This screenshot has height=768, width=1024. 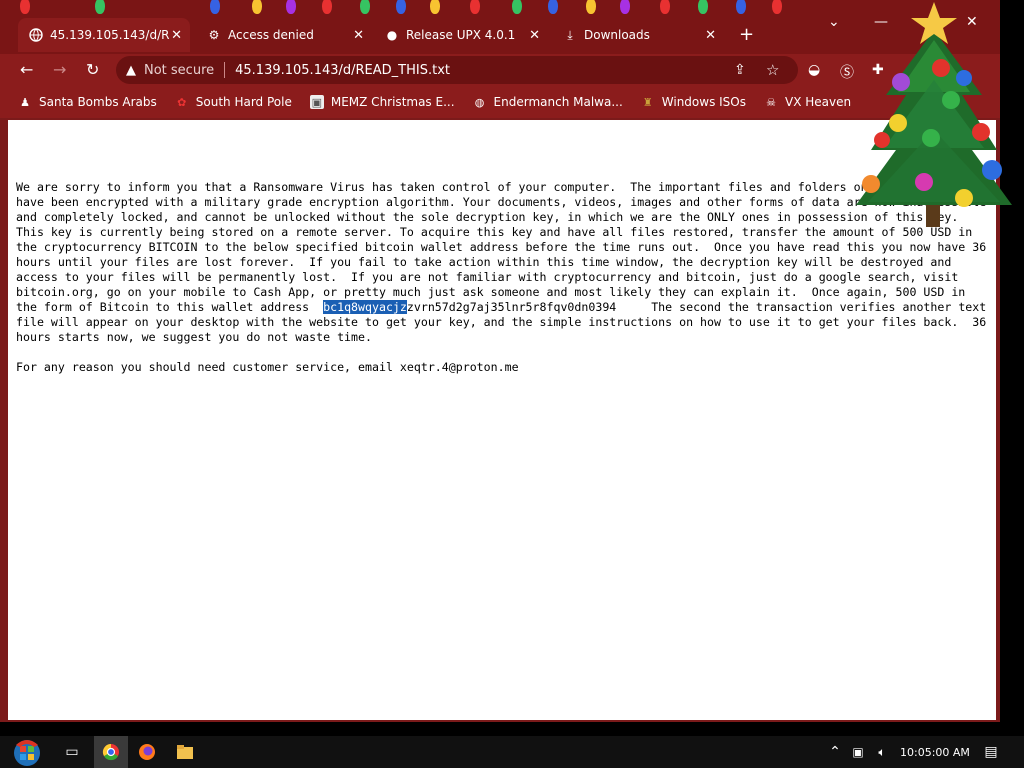 I want to click on bookmark-vx-heaven: ☠ VX Heaven, so click(x=807, y=102).